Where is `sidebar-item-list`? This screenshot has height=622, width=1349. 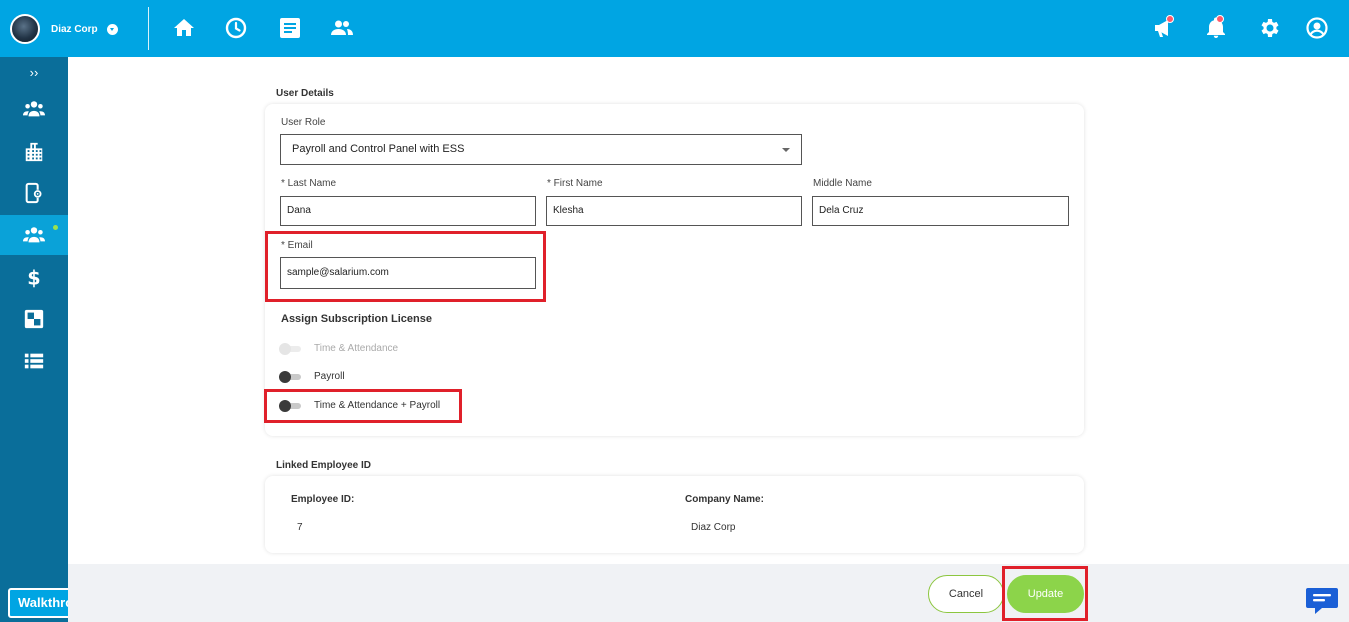 sidebar-item-list is located at coordinates (34, 361).